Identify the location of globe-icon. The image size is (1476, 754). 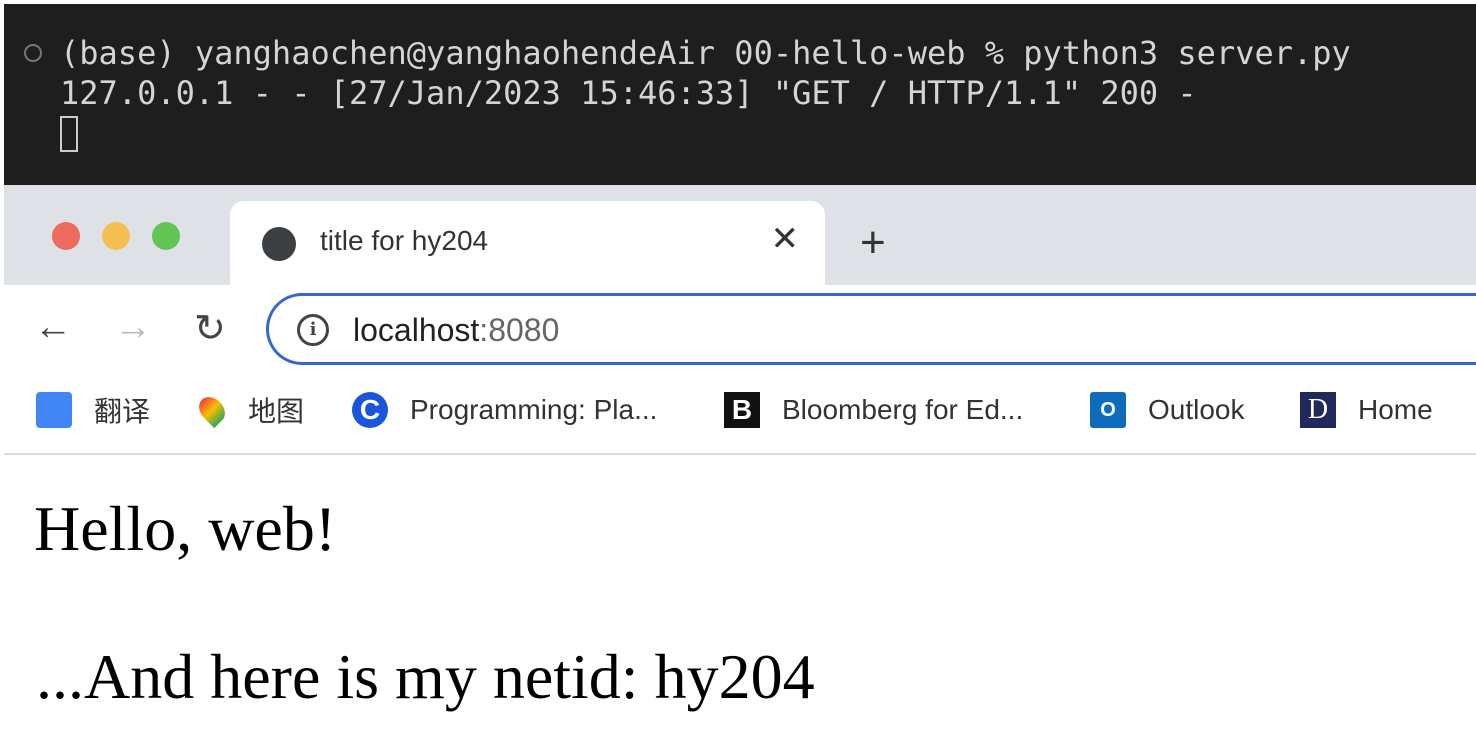
(279, 244).